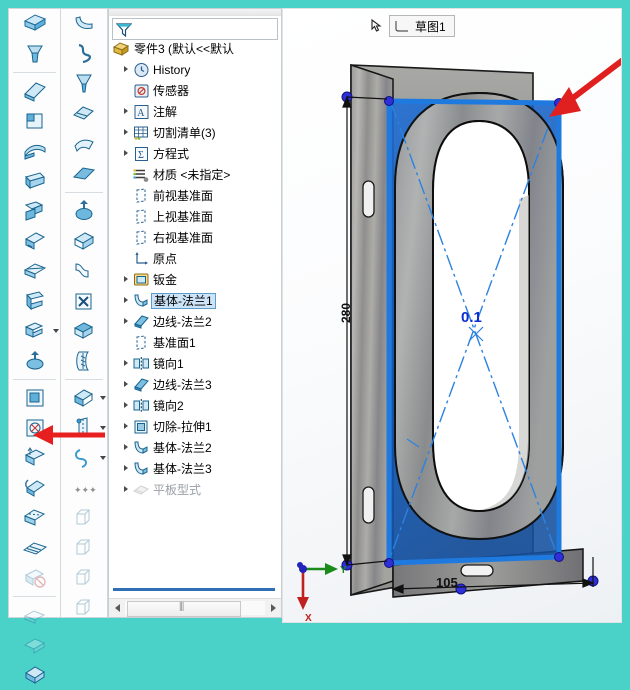  I want to click on shell-icon, so click(84, 241).